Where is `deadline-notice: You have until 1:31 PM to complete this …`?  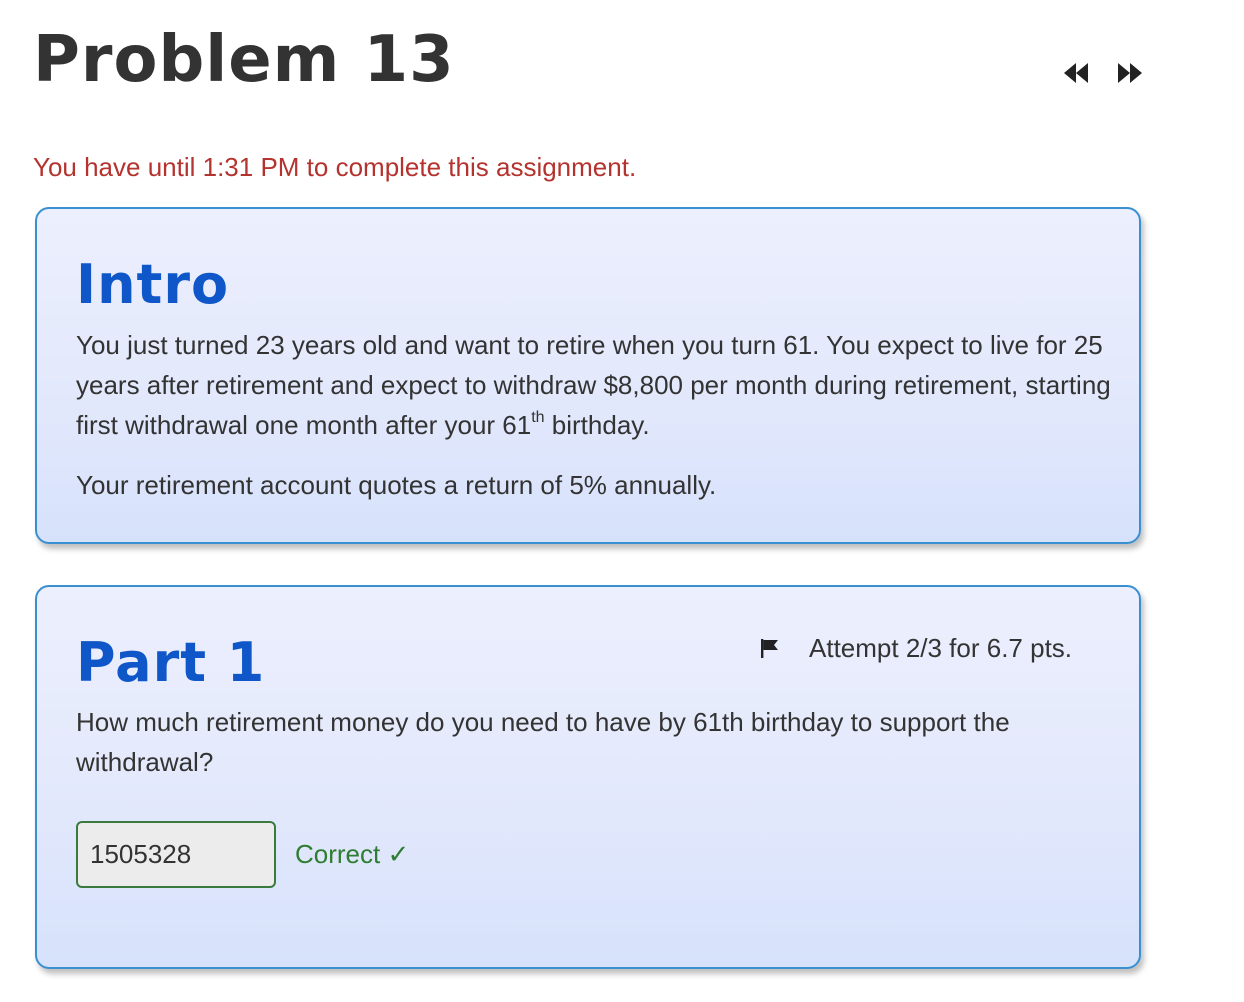
deadline-notice: You have until 1:31 PM to complete this … is located at coordinates (335, 167).